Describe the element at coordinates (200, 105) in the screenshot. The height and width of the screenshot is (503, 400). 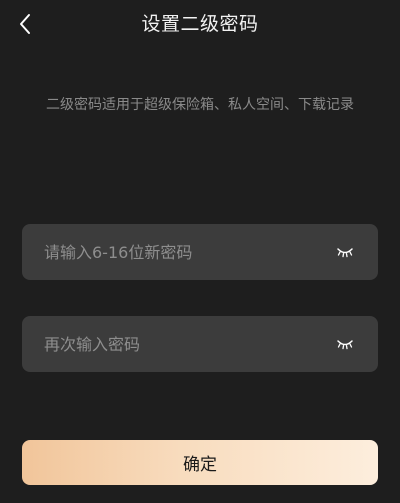
I see `description-text: 二级密码适用于超级保险箱、私人空间、下载记录` at that location.